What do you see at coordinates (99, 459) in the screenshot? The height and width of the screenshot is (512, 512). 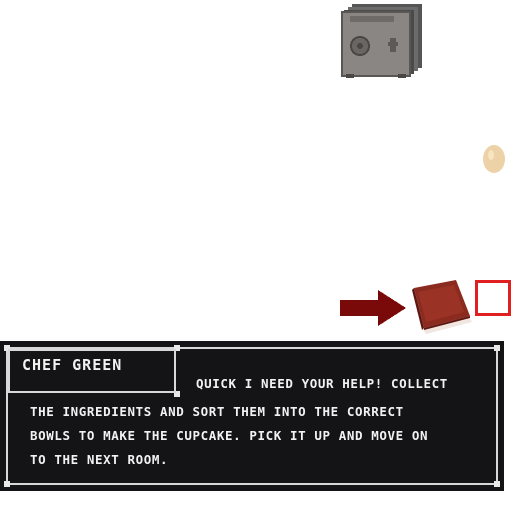 I see `dialog-line: TO THE NEXT ROOM.` at bounding box center [99, 459].